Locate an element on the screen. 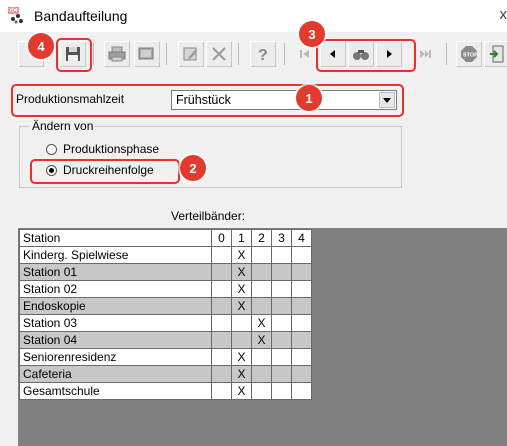 The image size is (507, 446). print-icon is located at coordinates (117, 54).